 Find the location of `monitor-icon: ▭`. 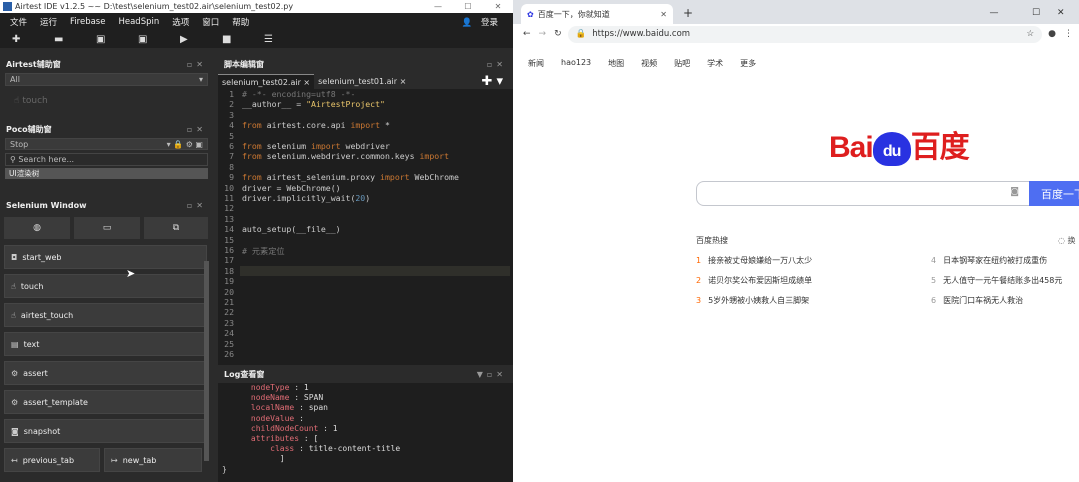

monitor-icon: ▭ is located at coordinates (107, 228).